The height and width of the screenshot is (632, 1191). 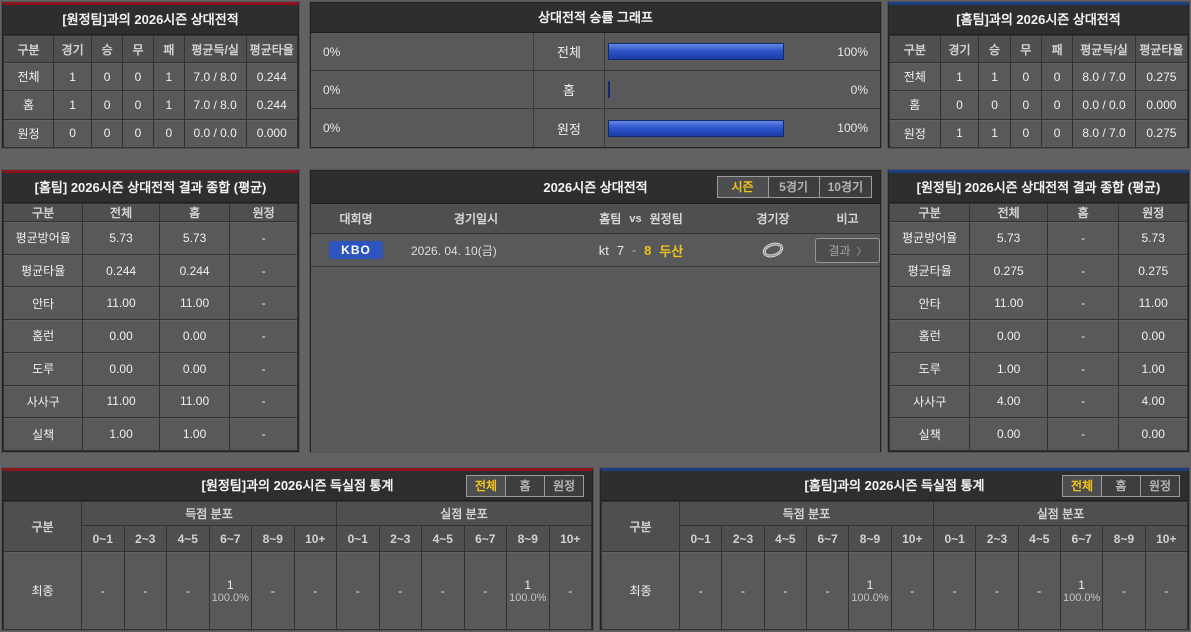 I want to click on tab-10games: 10경기, so click(x=845, y=187).